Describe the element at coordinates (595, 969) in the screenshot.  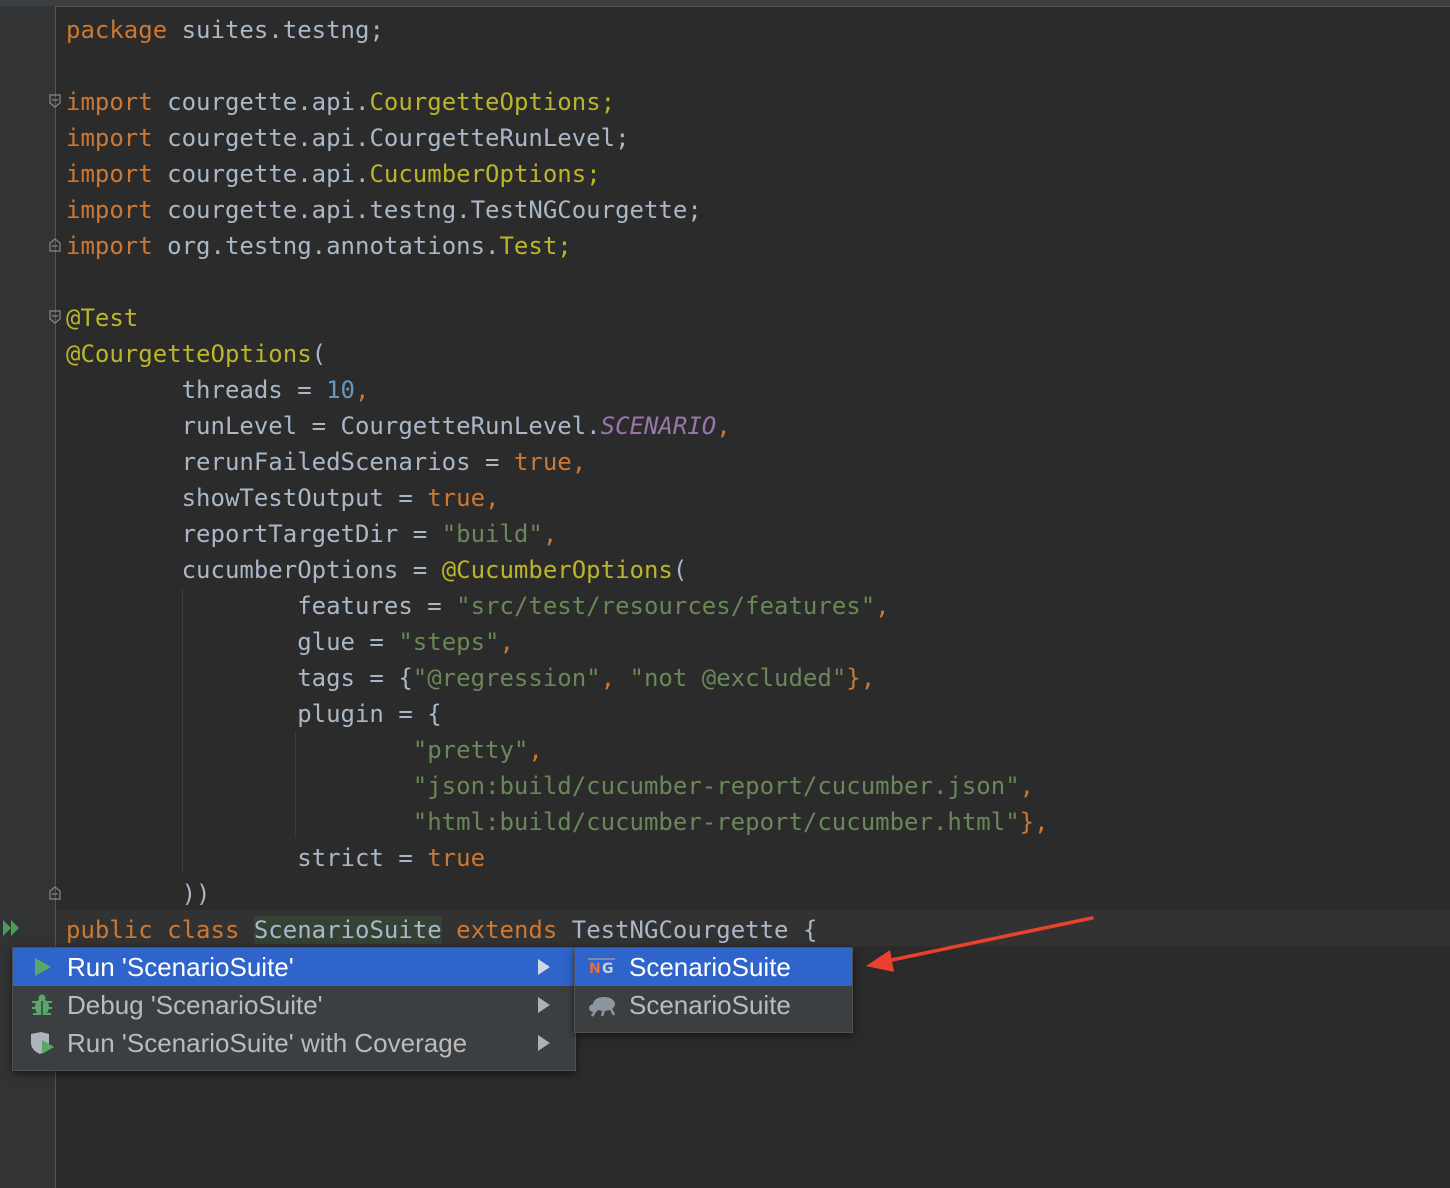
I see `svg-text: N` at that location.